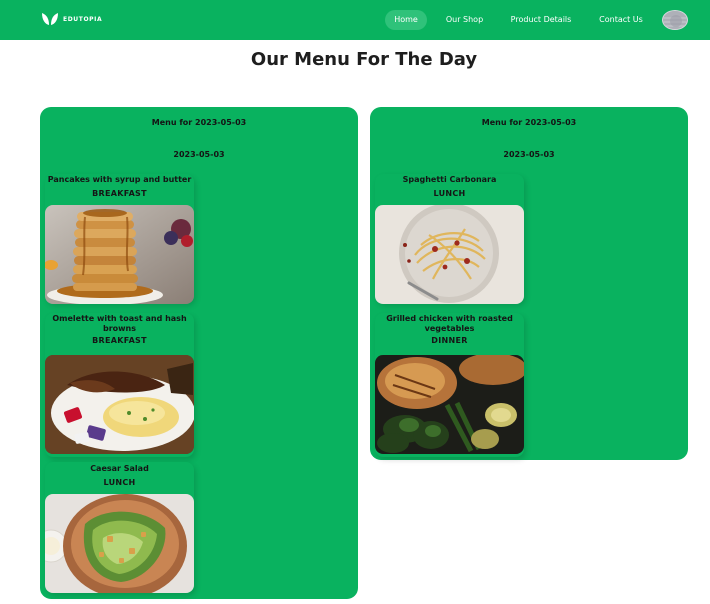 The width and height of the screenshot is (710, 604). What do you see at coordinates (621, 20) in the screenshot?
I see `nav-contact-us-link: Contact Us` at bounding box center [621, 20].